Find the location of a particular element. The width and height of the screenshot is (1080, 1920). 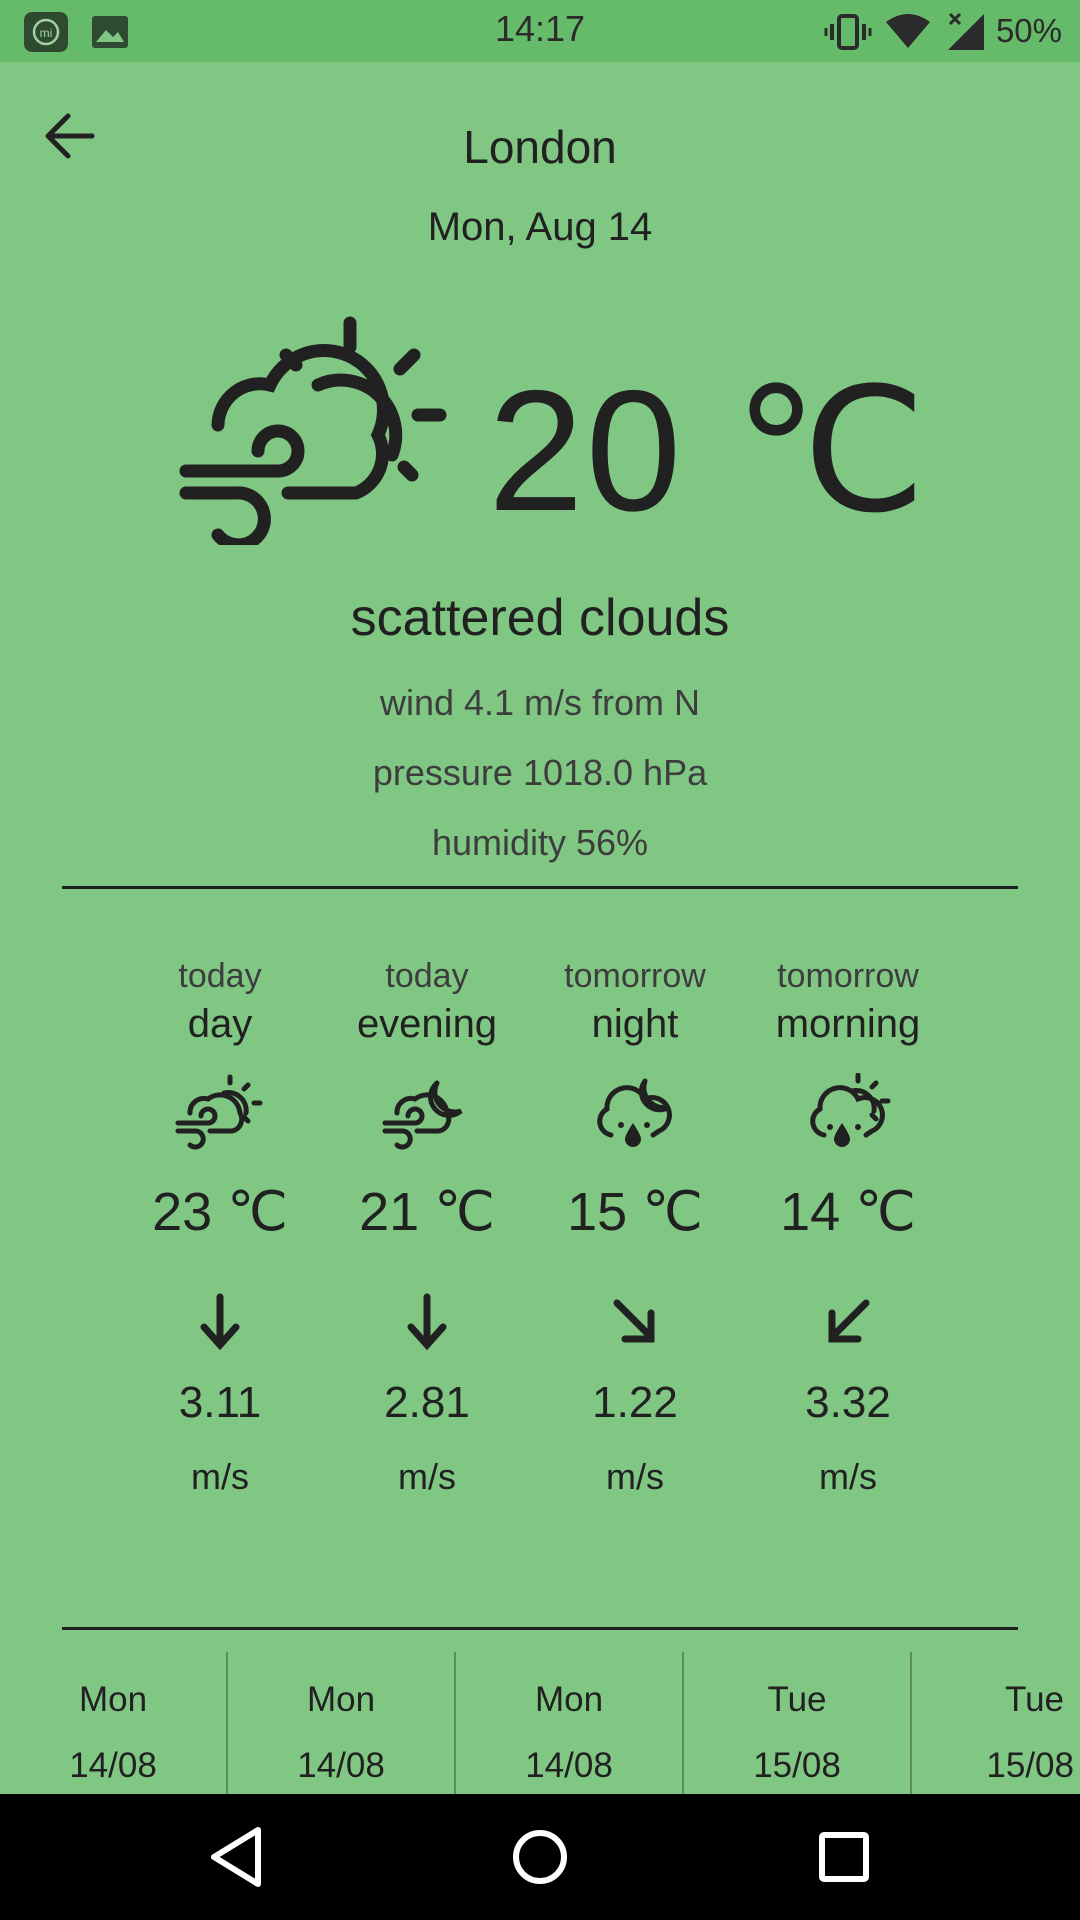

forecast-column: tomorrow morning 14 ℃ 3.32 m/s is located at coordinates (848, 1227).